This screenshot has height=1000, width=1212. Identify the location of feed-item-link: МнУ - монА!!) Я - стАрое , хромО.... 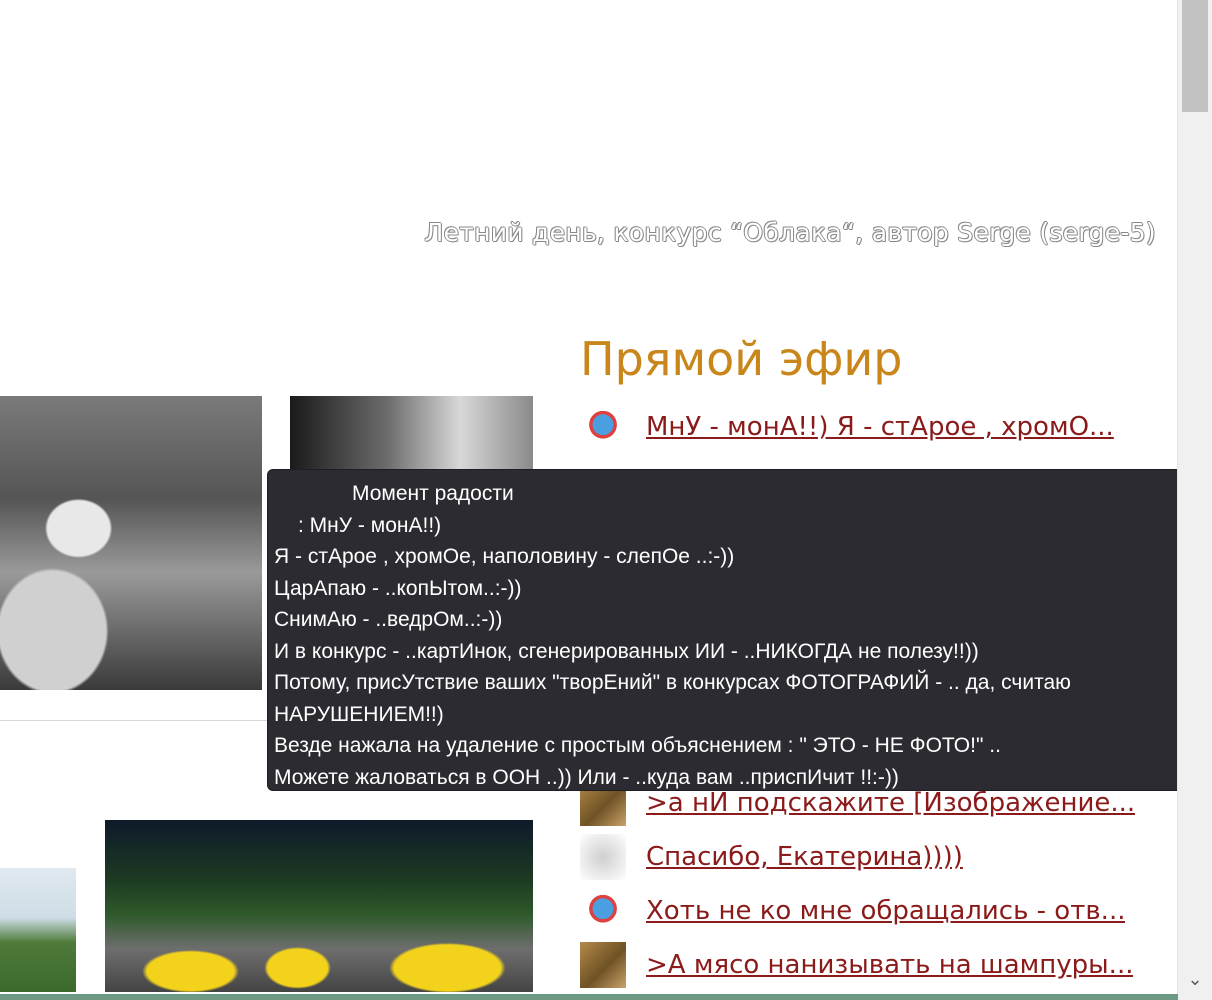
(880, 427).